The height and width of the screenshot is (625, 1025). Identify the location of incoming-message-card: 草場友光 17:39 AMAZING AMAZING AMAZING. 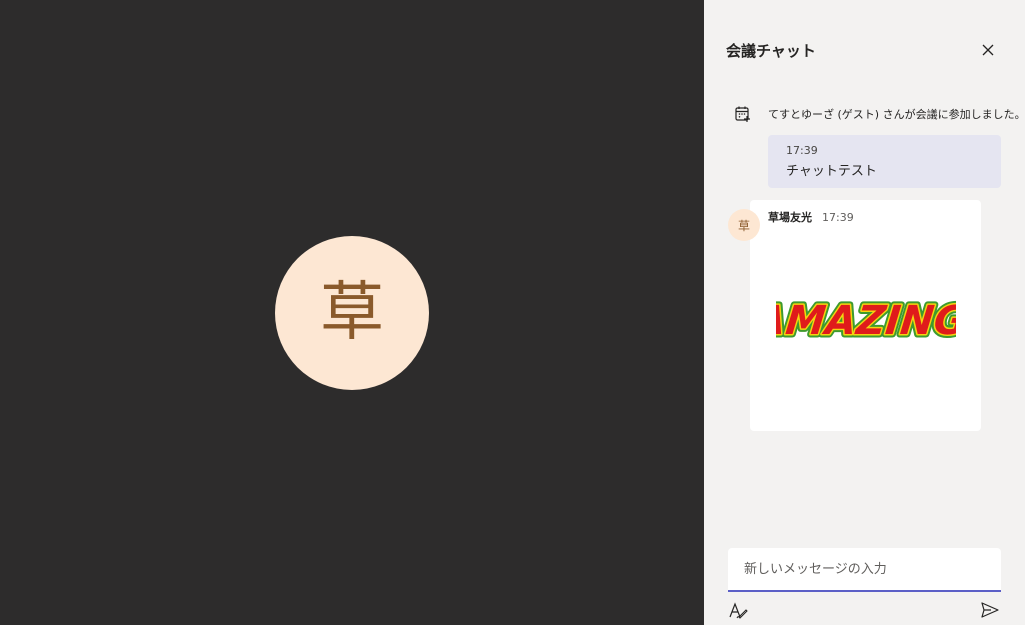
(865, 315).